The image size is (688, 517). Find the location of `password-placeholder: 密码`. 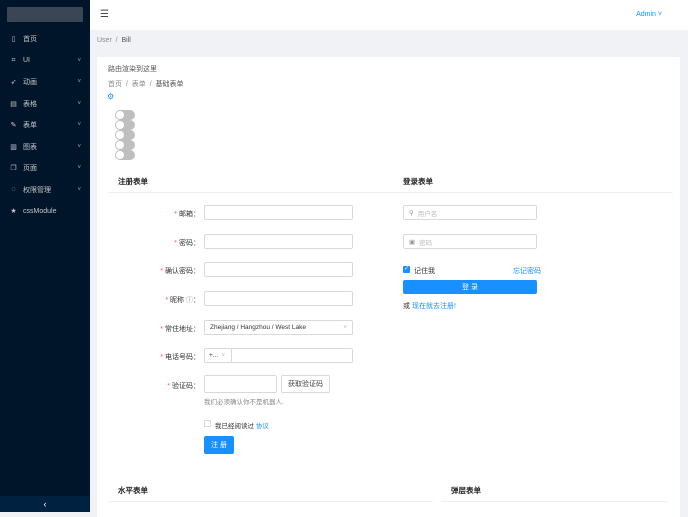

password-placeholder: 密码 is located at coordinates (426, 243).